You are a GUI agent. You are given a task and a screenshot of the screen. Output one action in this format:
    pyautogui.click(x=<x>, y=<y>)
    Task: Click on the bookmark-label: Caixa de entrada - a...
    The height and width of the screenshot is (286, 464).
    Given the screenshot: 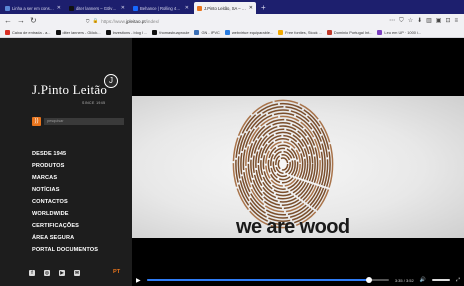 What is the action you would take?
    pyautogui.click(x=31, y=32)
    